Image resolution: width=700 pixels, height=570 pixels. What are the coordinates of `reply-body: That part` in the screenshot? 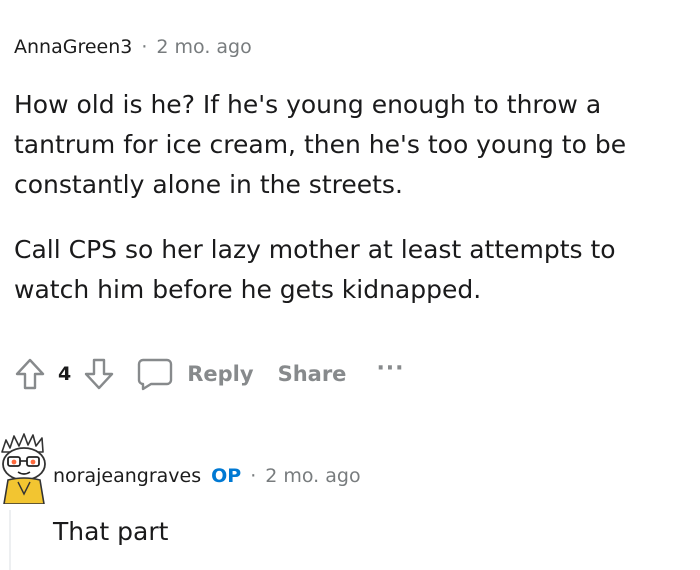 It's located at (111, 531).